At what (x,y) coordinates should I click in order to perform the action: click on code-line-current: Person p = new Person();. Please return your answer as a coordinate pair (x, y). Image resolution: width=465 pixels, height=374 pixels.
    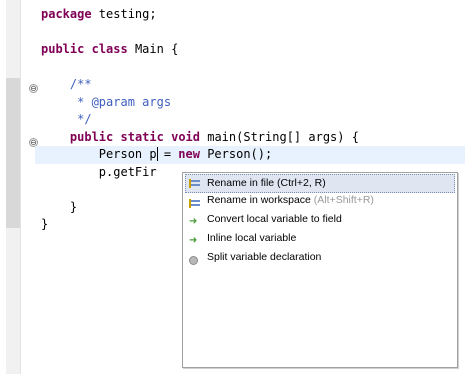
    Looking at the image, I should click on (250, 155).